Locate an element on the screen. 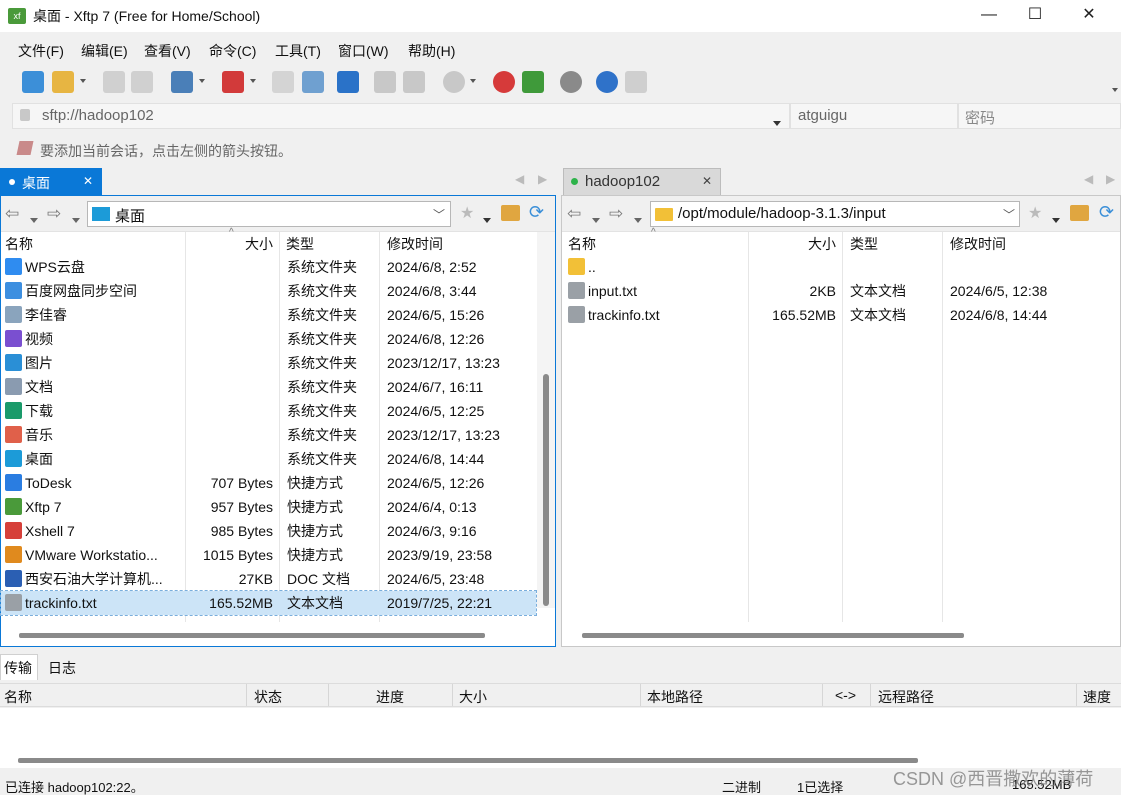  left-tab-prev-icon: ◀ is located at coordinates (519, 179).